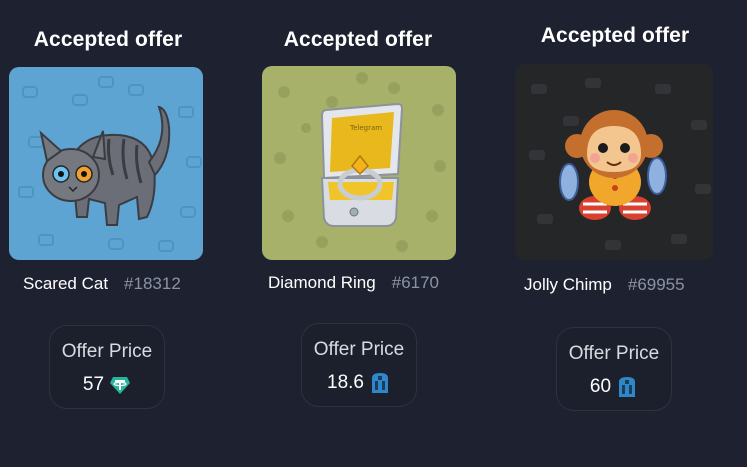  I want to click on offer-price-box: Offer Price 18.6, so click(359, 365).